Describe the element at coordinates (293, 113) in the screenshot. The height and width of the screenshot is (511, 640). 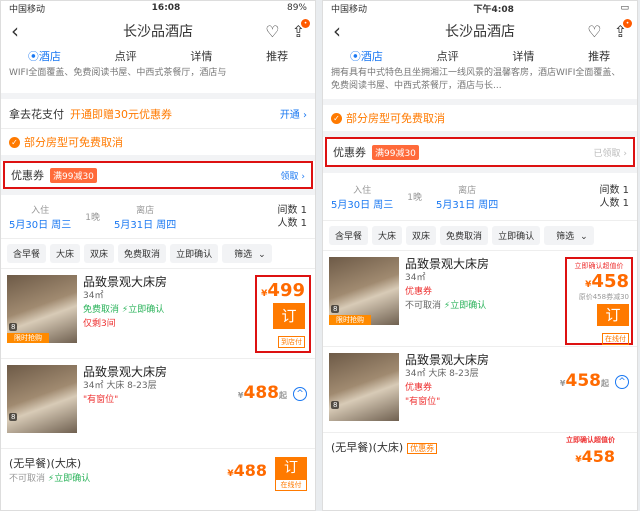
I see `activate-link: 开通 ›` at that location.